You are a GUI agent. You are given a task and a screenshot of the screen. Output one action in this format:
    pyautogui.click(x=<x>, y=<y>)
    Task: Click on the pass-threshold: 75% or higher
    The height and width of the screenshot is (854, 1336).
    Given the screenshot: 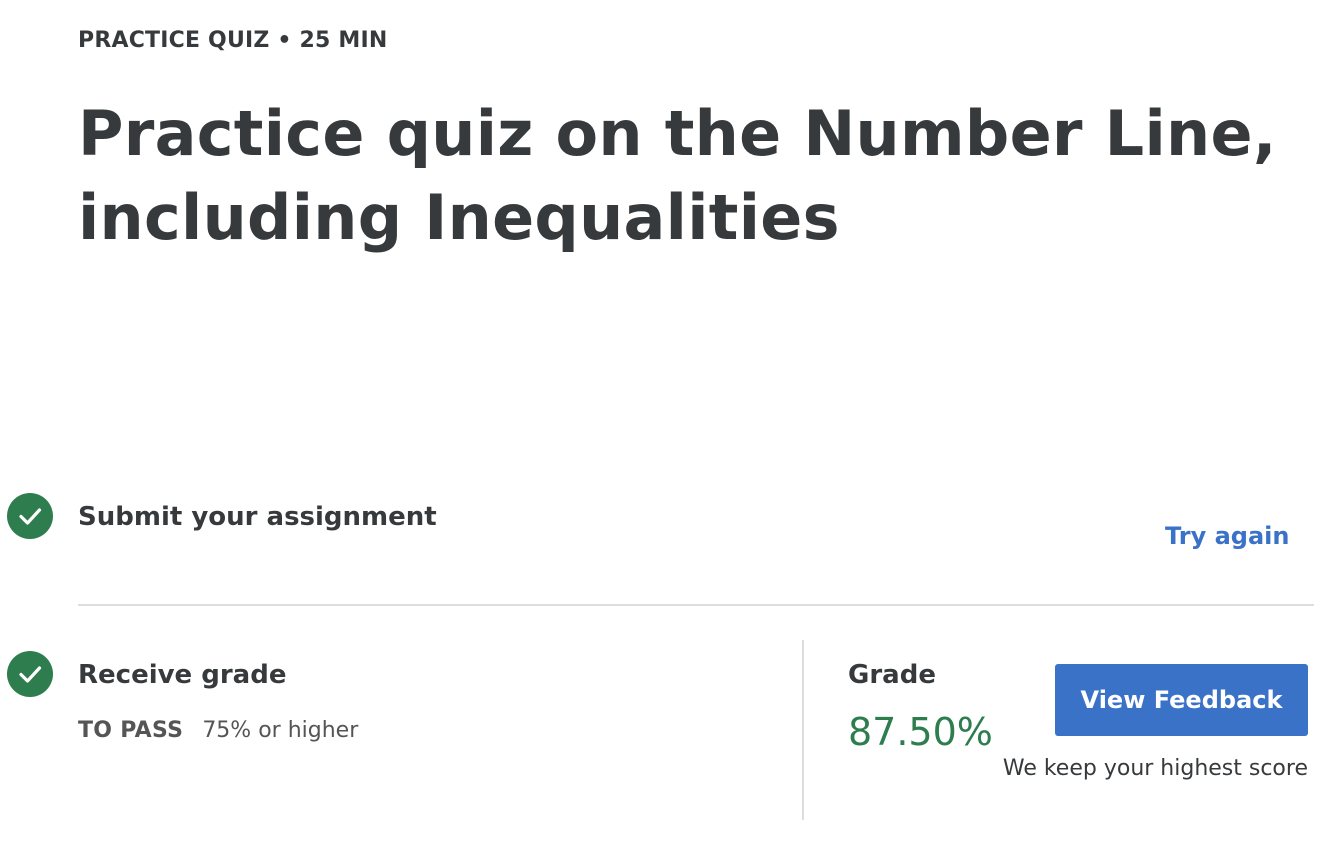 What is the action you would take?
    pyautogui.click(x=280, y=730)
    